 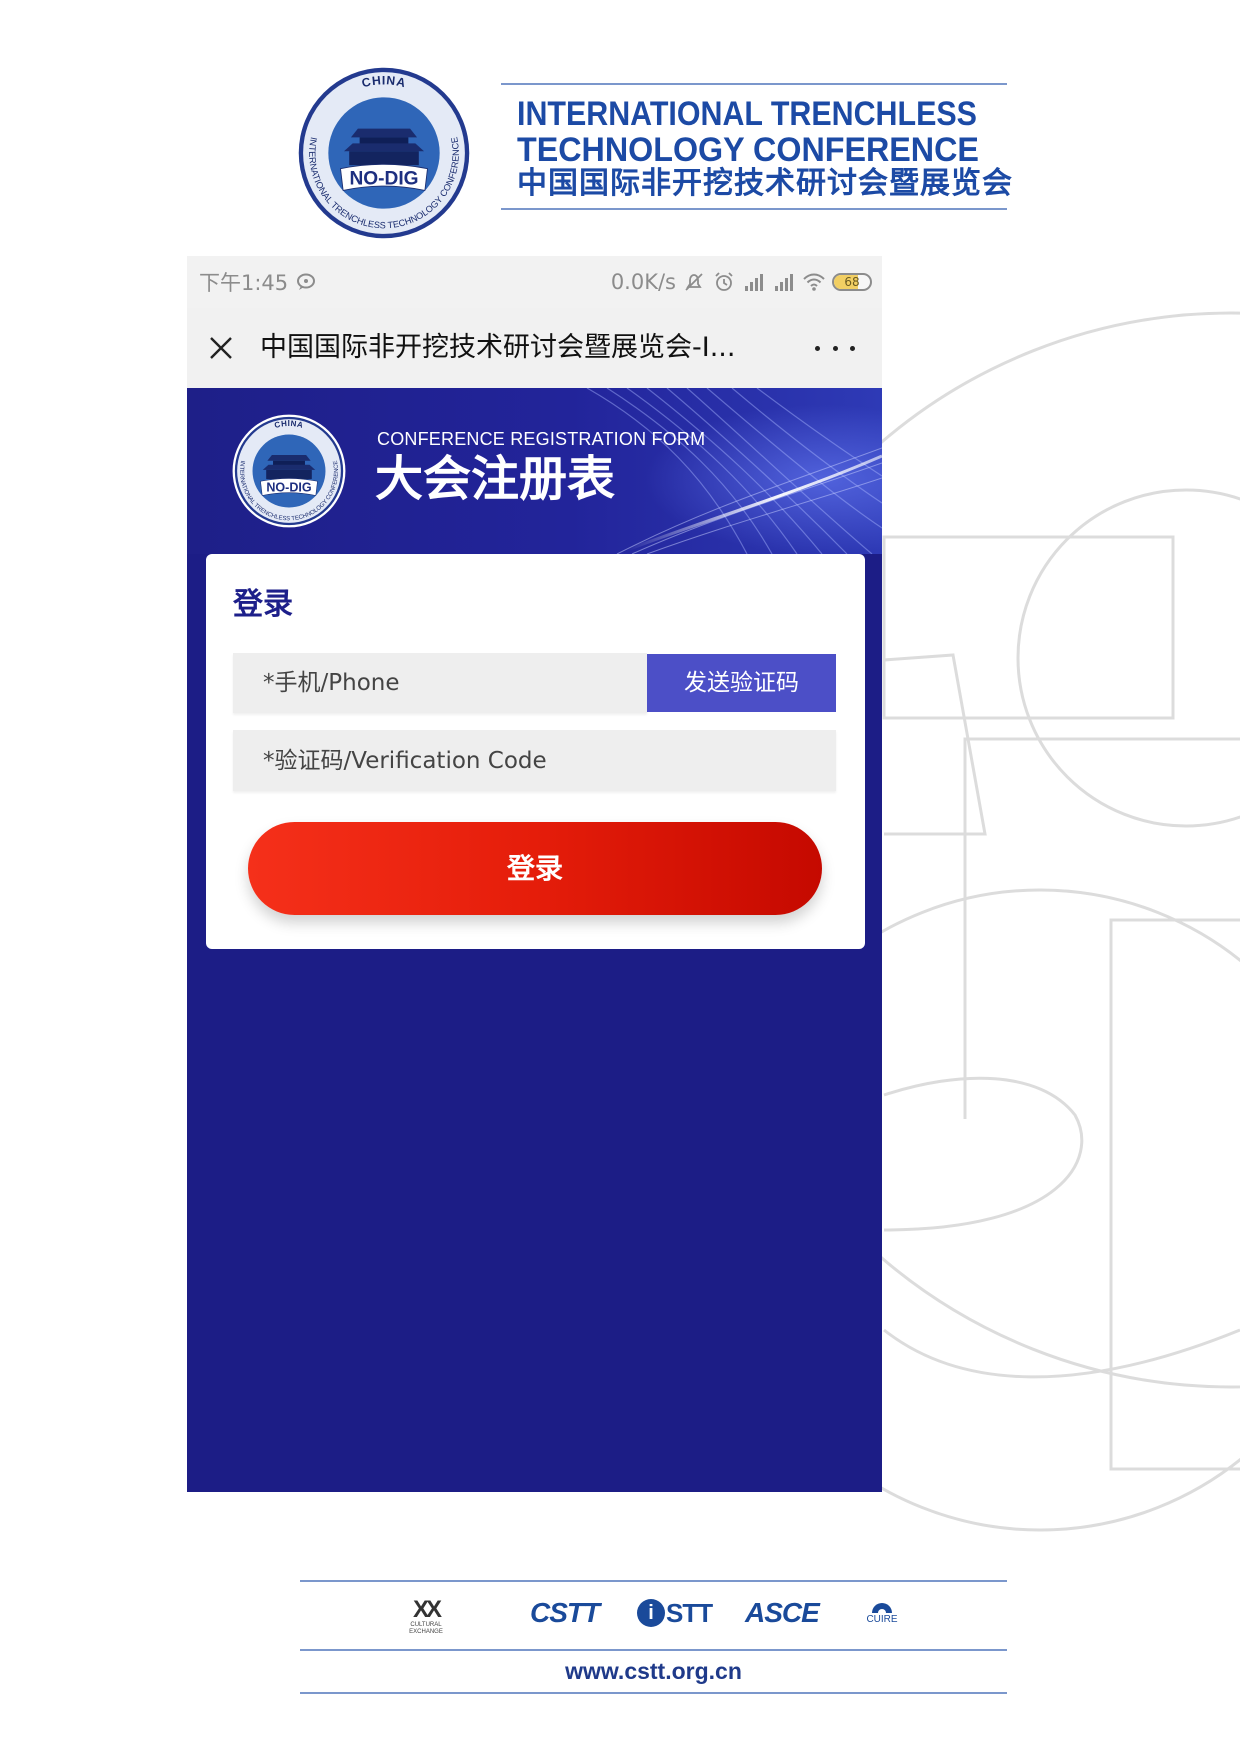 I want to click on status-bar: 下午1:45 0.0K/s 68, so click(x=534, y=282).